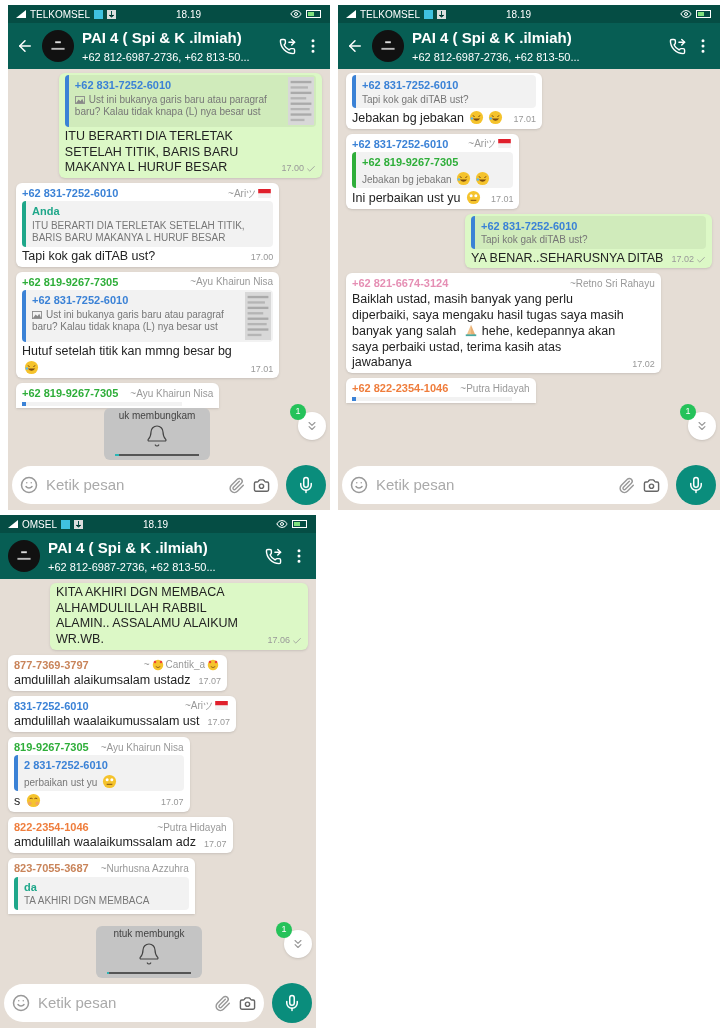 This screenshot has height=1028, width=720. Describe the element at coordinates (535, 240) in the screenshot. I see `quoted-text: Tapi kok gak diTAB ust?` at that location.